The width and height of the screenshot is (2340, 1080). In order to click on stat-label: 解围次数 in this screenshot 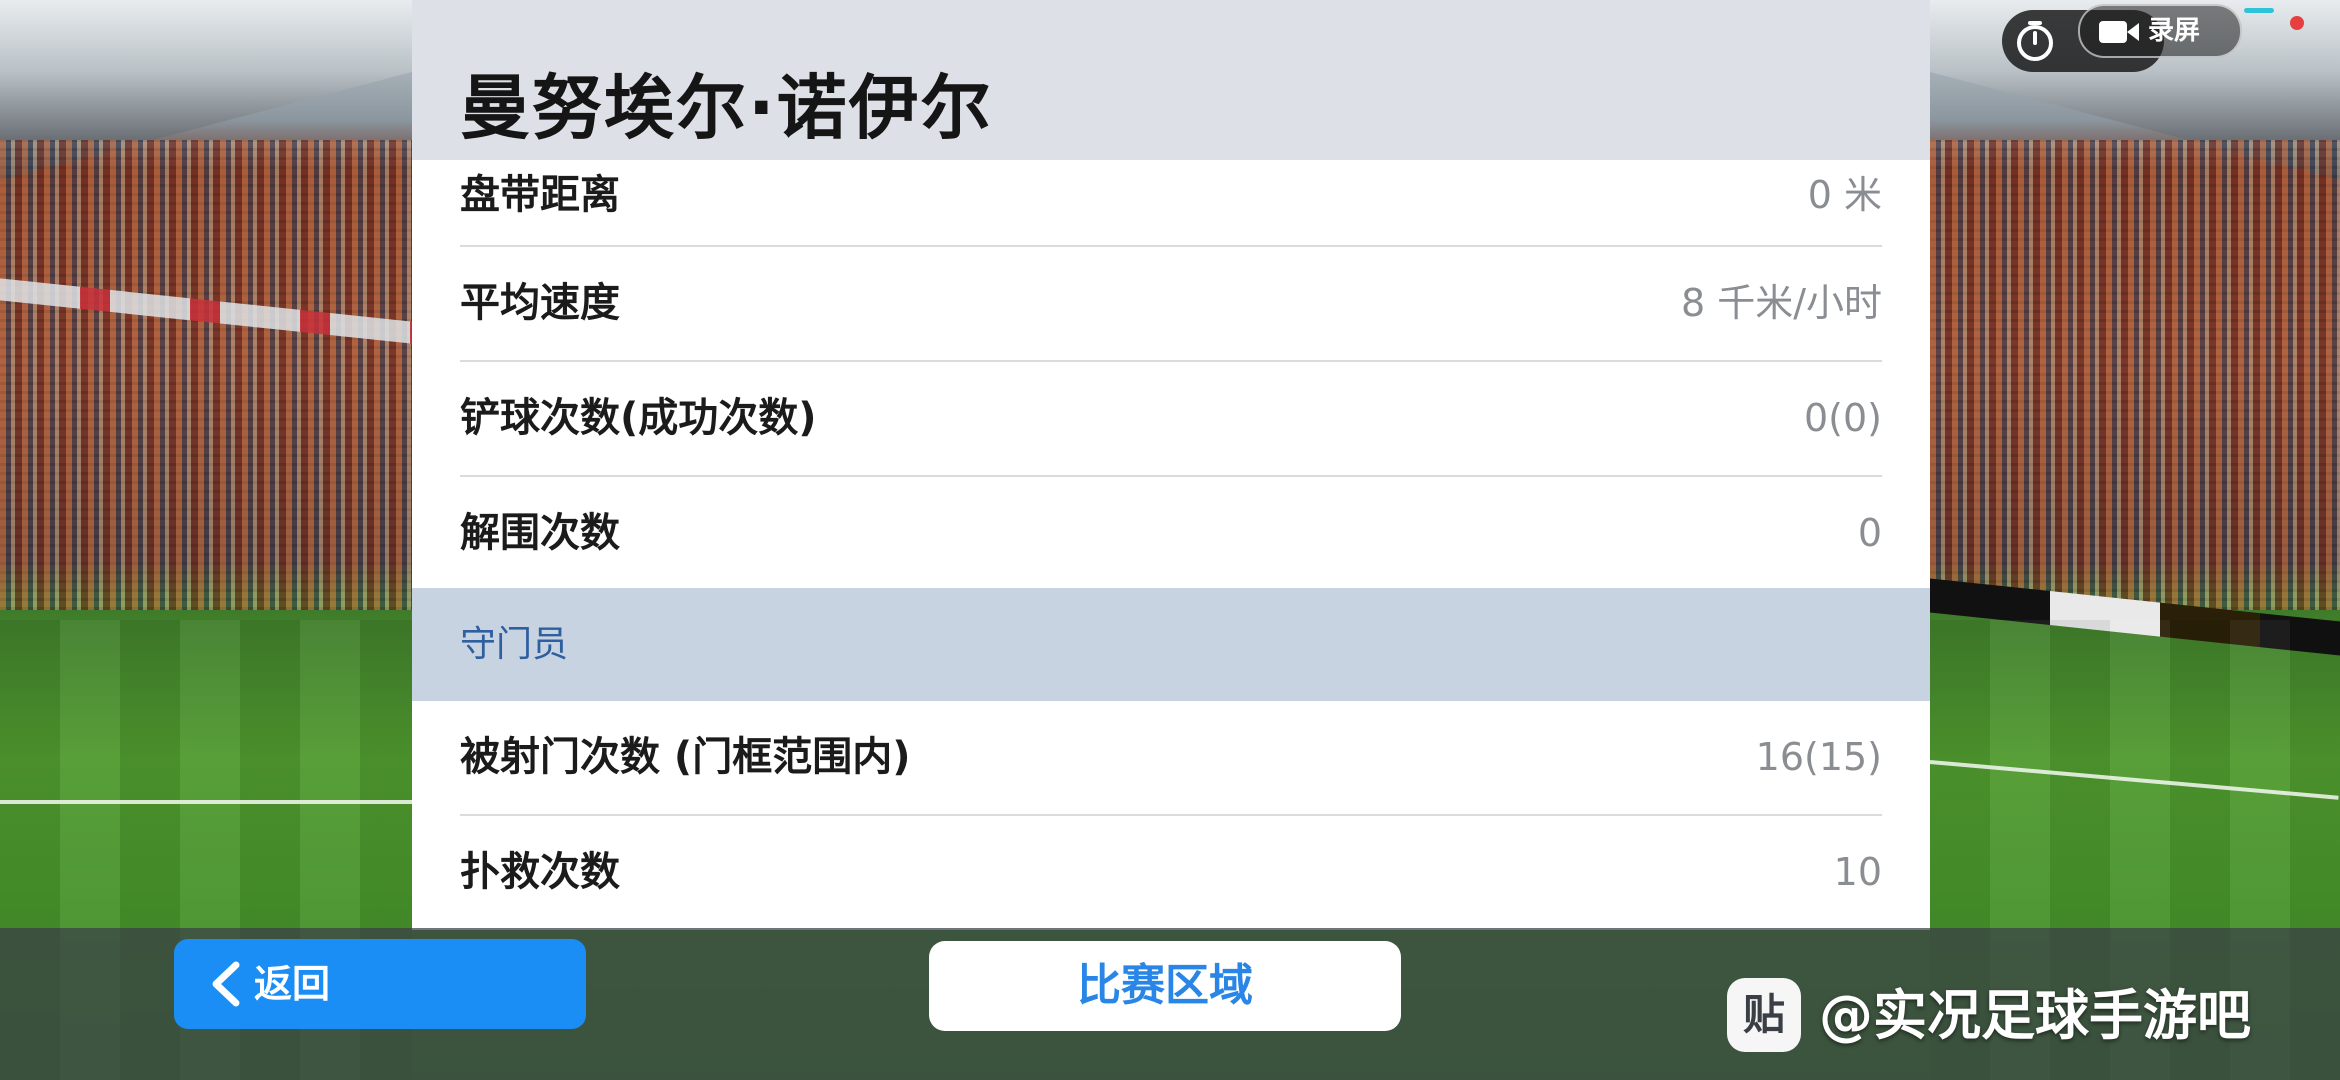, I will do `click(540, 533)`.